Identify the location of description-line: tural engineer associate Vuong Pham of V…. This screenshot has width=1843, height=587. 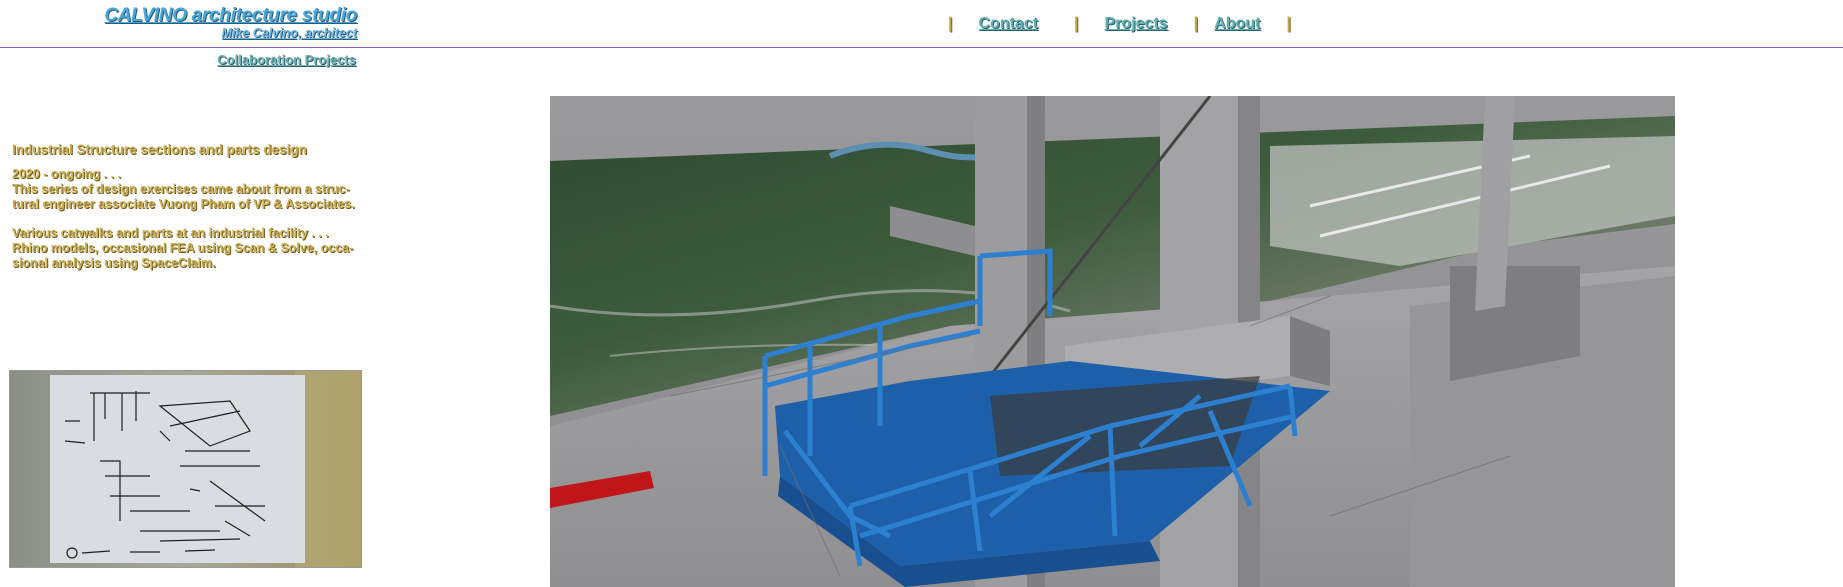
(183, 204).